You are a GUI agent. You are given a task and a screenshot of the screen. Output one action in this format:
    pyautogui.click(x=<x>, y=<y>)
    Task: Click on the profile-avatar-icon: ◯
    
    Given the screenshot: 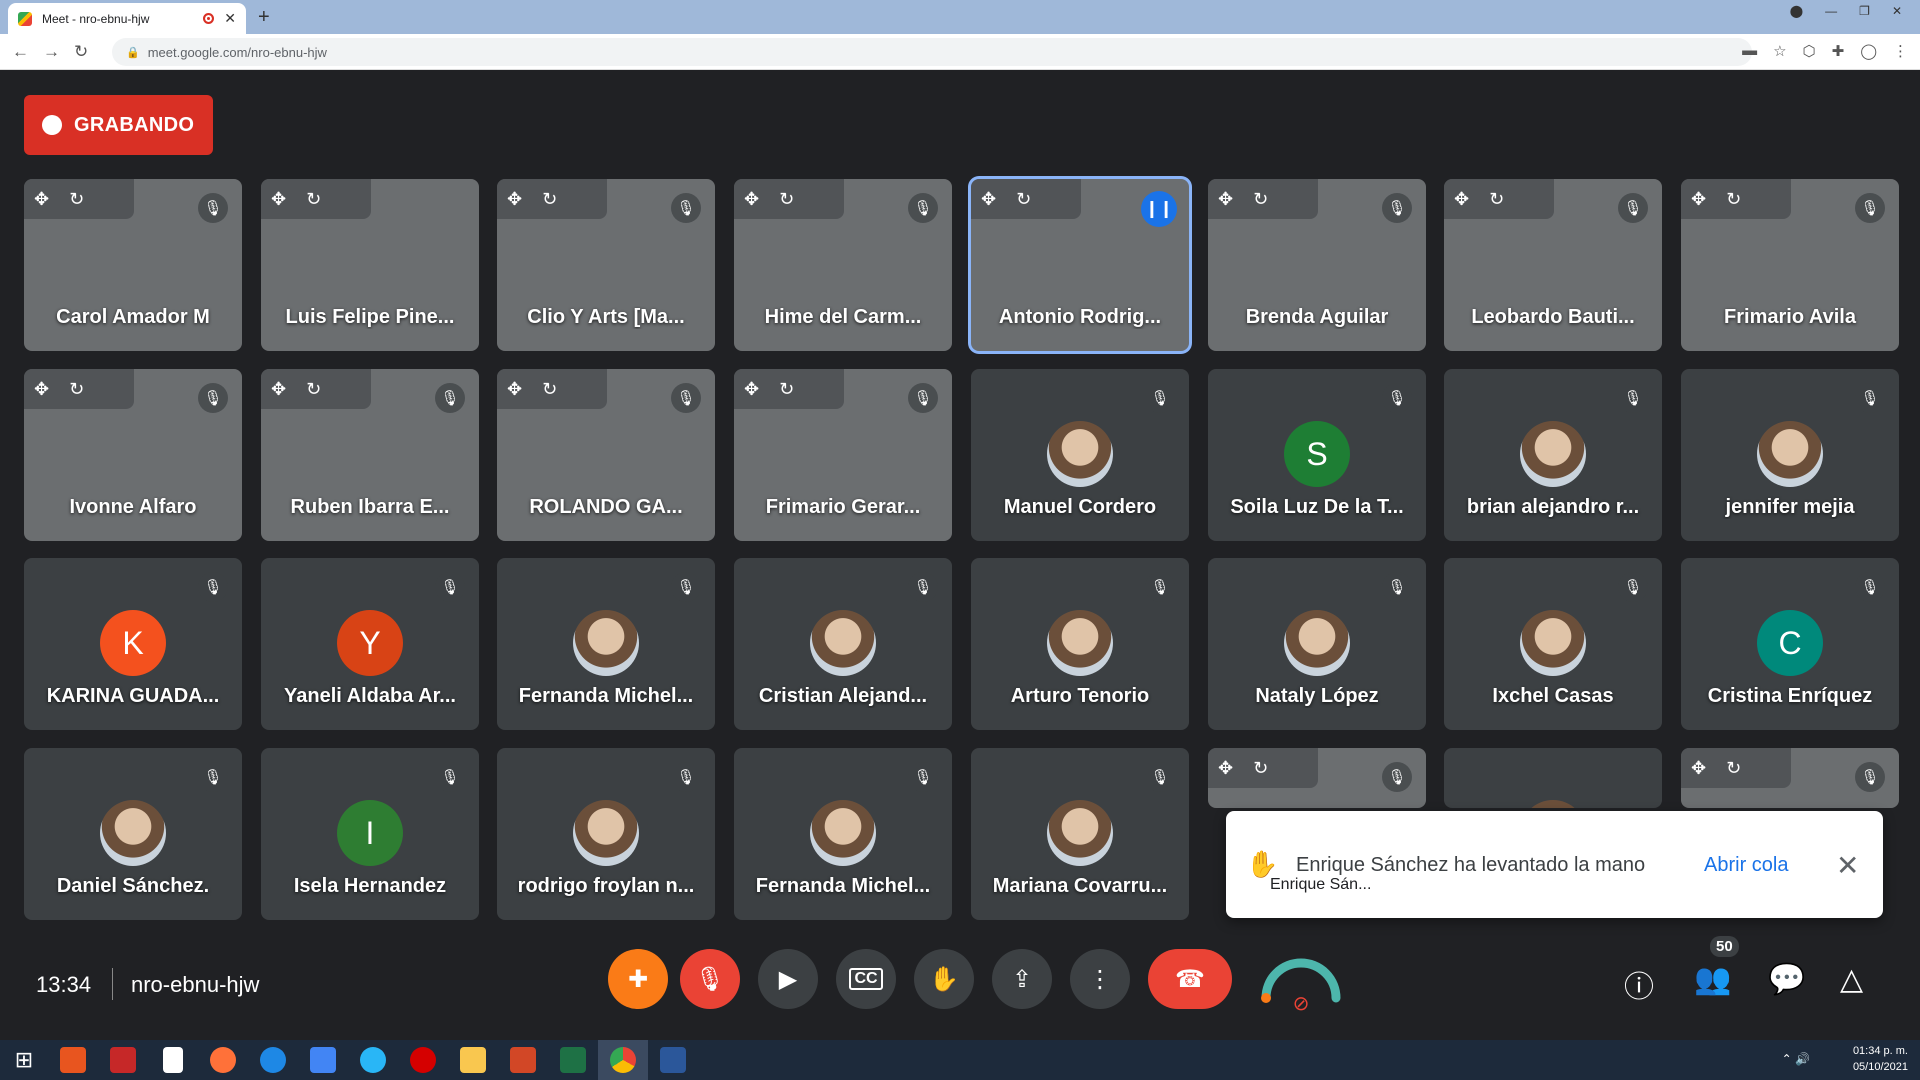 What is the action you would take?
    pyautogui.click(x=1868, y=51)
    